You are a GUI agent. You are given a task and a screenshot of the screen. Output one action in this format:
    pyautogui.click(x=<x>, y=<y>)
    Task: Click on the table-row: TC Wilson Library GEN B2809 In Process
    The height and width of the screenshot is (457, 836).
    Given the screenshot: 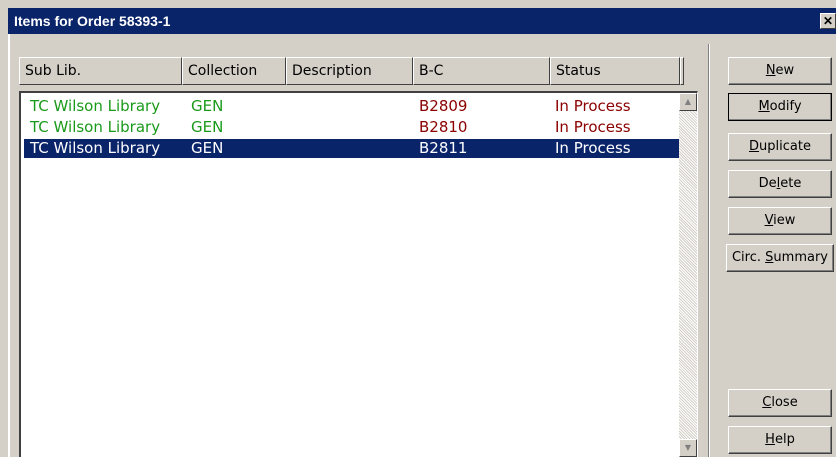 What is the action you would take?
    pyautogui.click(x=352, y=106)
    